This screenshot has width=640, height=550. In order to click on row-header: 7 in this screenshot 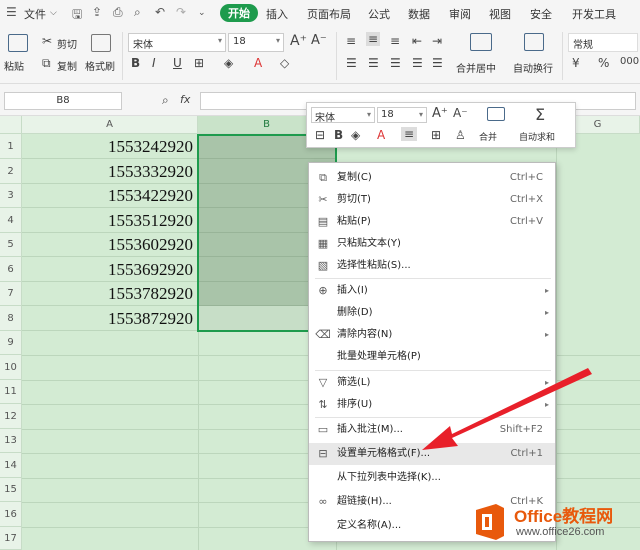, I will do `click(11, 294)`.